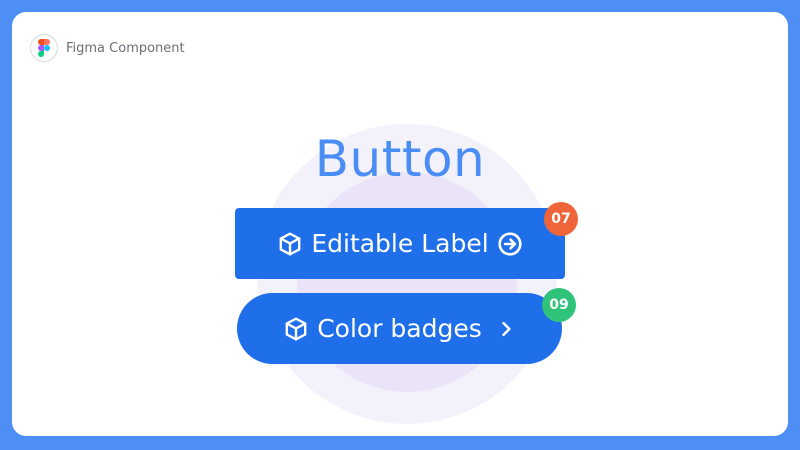  I want to click on chevron-right-icon, so click(506, 329).